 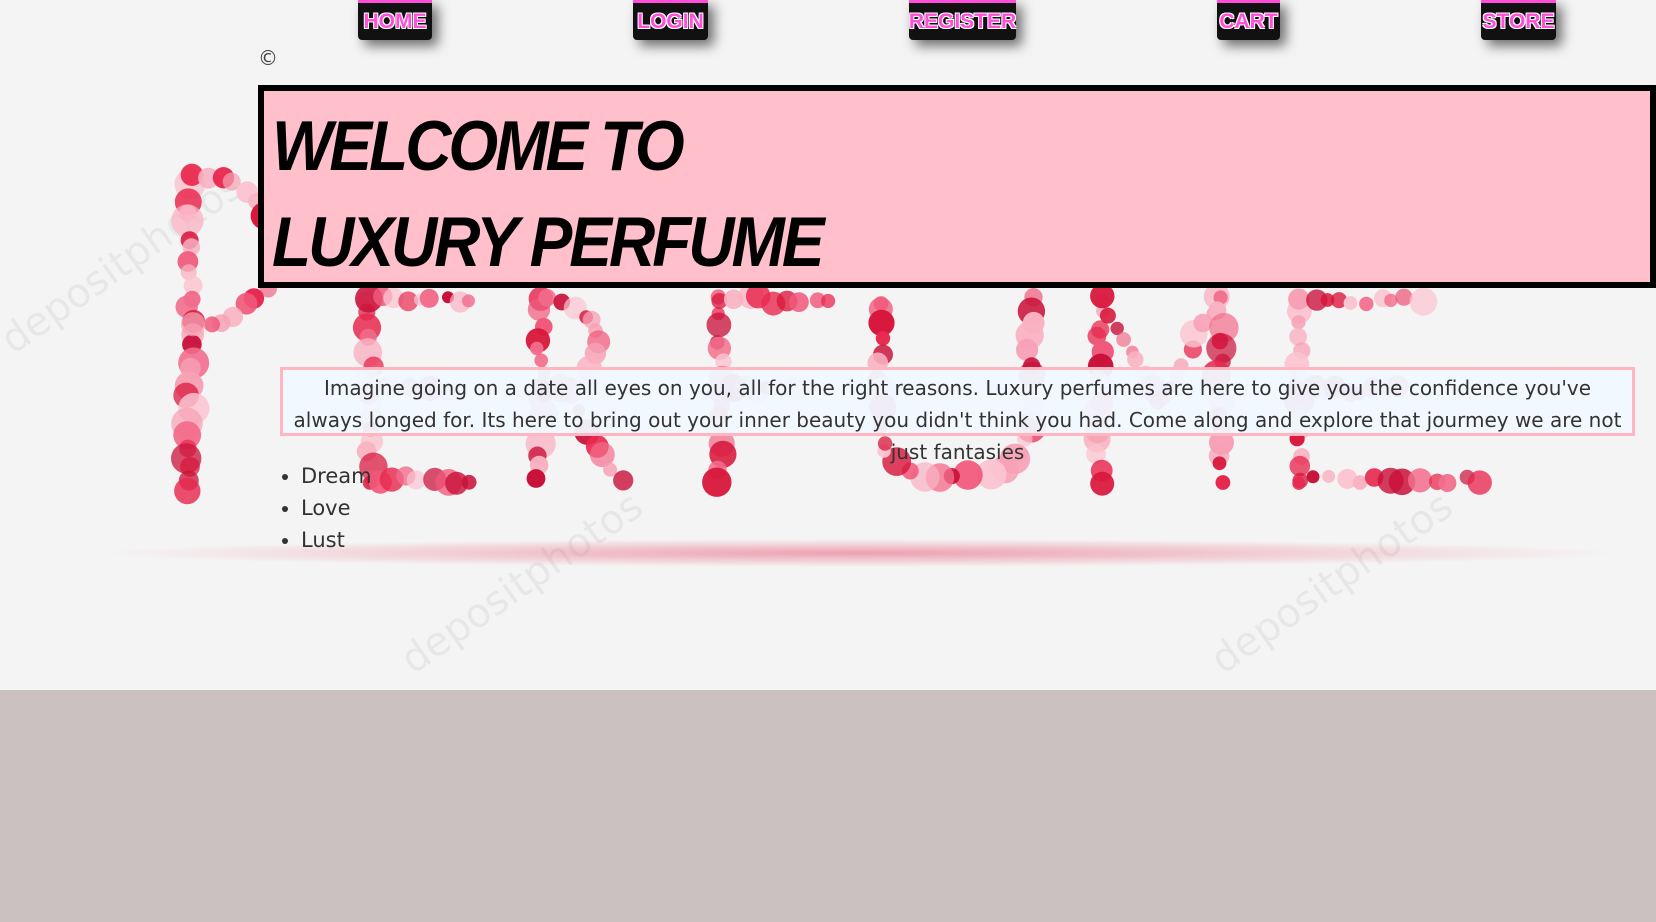 What do you see at coordinates (1248, 20) in the screenshot?
I see `nav-cart-button: CART` at bounding box center [1248, 20].